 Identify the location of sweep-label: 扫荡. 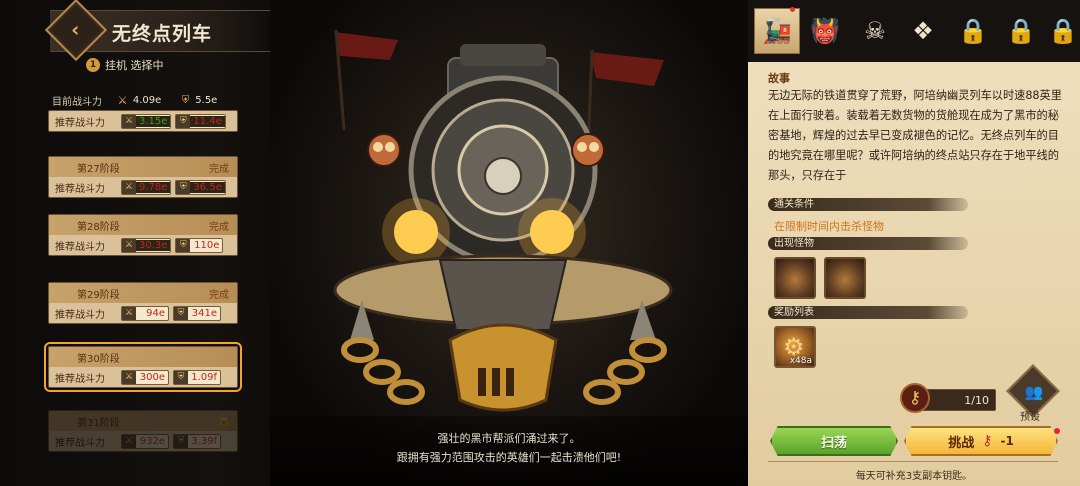
(833, 443).